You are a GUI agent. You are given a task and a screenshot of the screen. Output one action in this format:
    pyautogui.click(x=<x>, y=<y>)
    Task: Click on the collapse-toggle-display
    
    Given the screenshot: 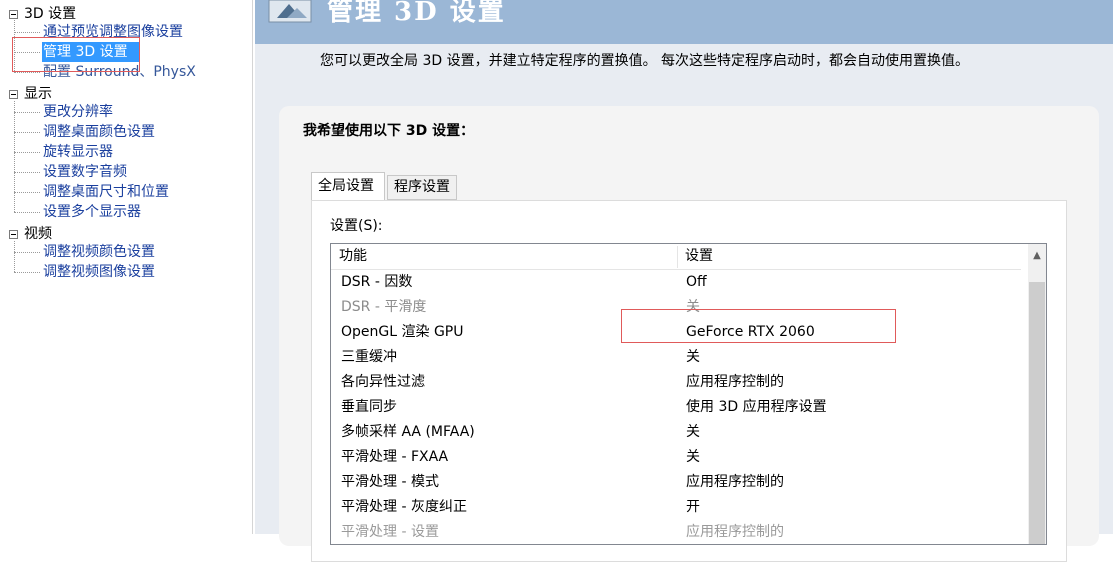 What is the action you would take?
    pyautogui.click(x=13, y=94)
    